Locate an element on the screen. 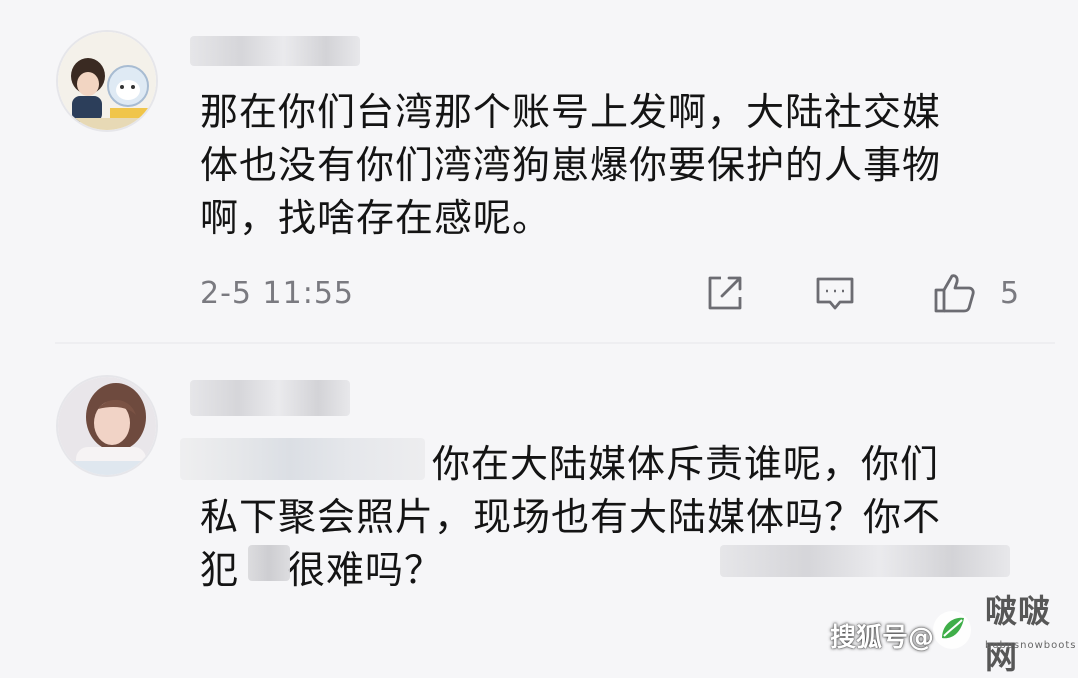 This screenshot has height=678, width=1078. avatar-illustration is located at coordinates (107, 81).